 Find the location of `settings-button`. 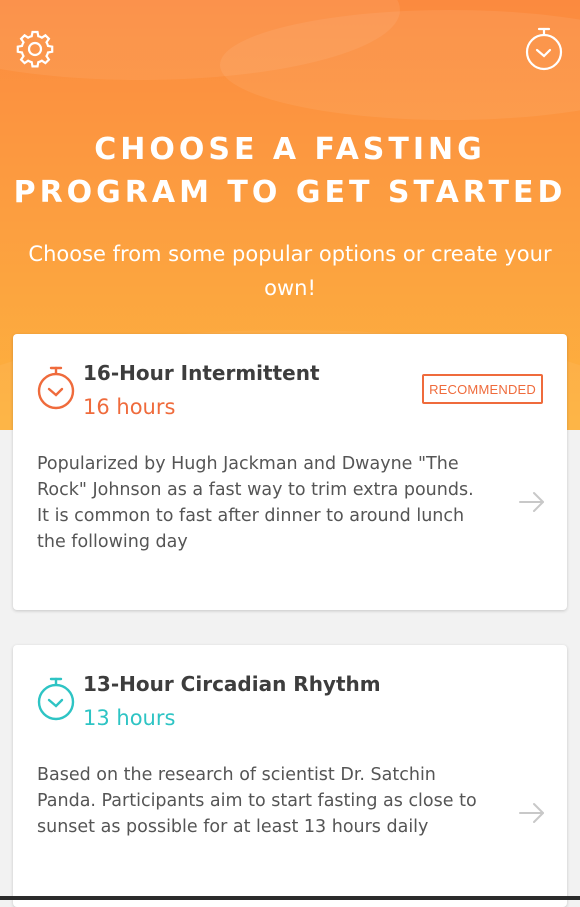

settings-button is located at coordinates (35, 49).